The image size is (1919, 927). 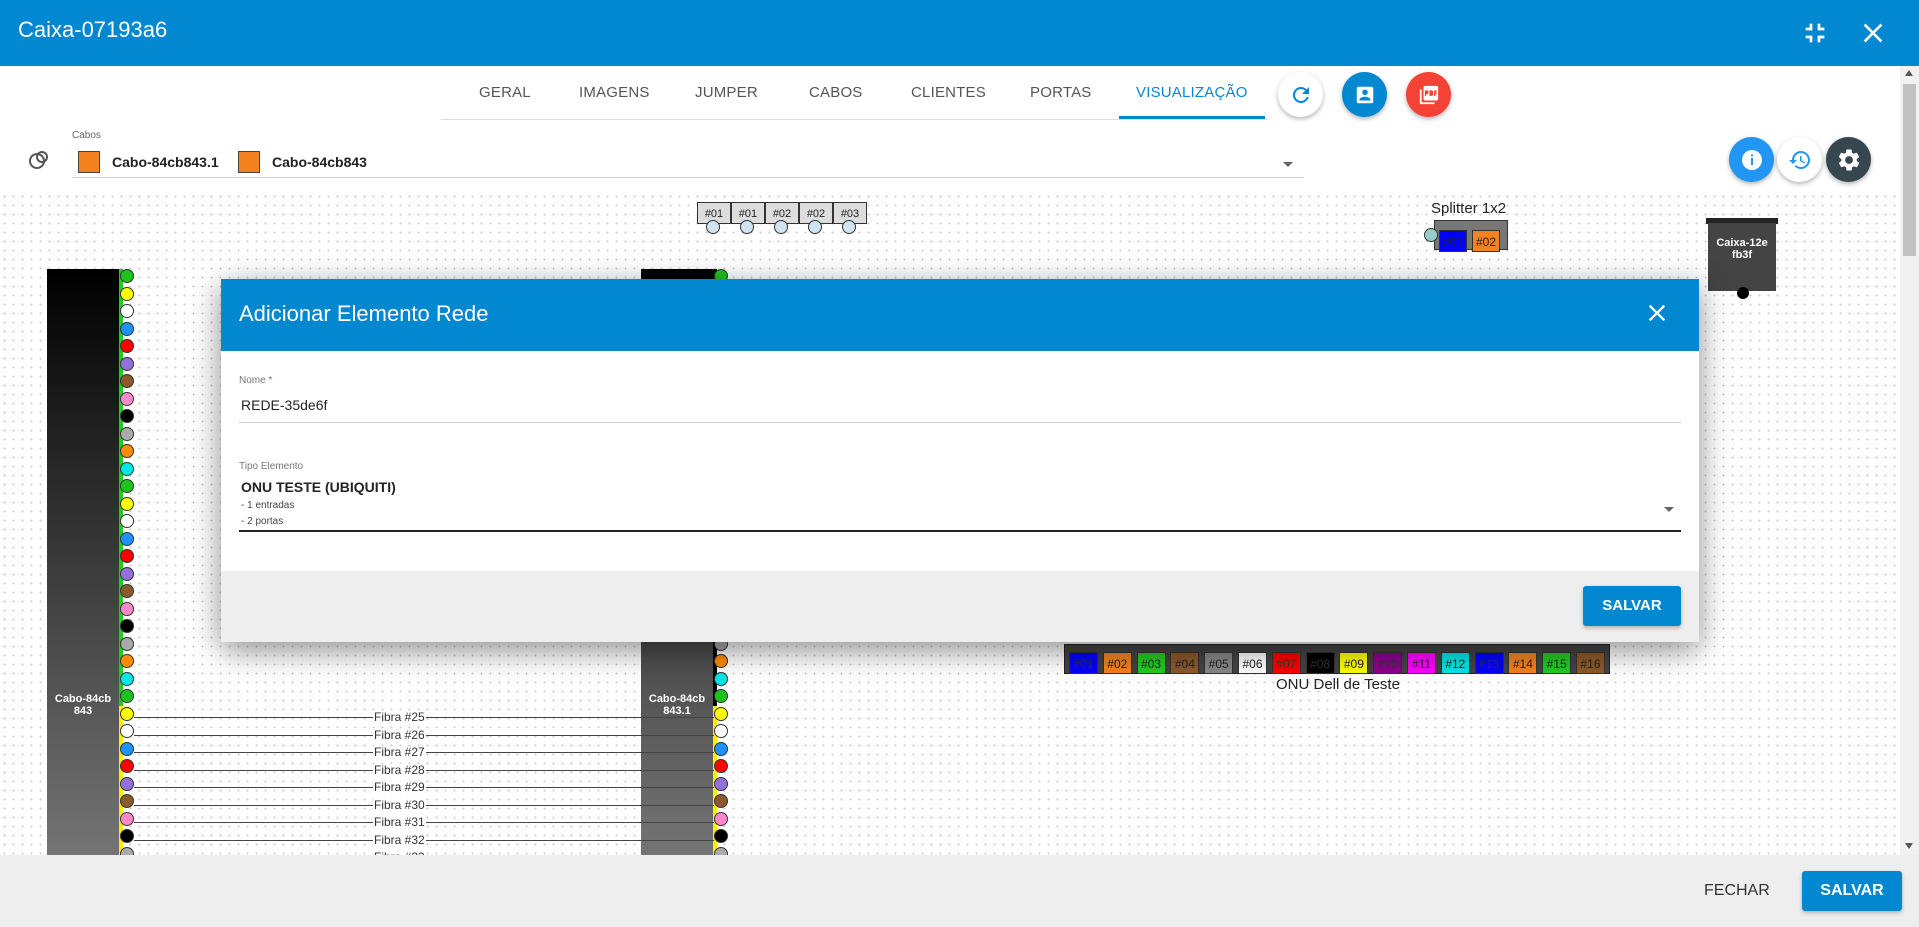 I want to click on dialog-footer: SALVAR, so click(x=960, y=606).